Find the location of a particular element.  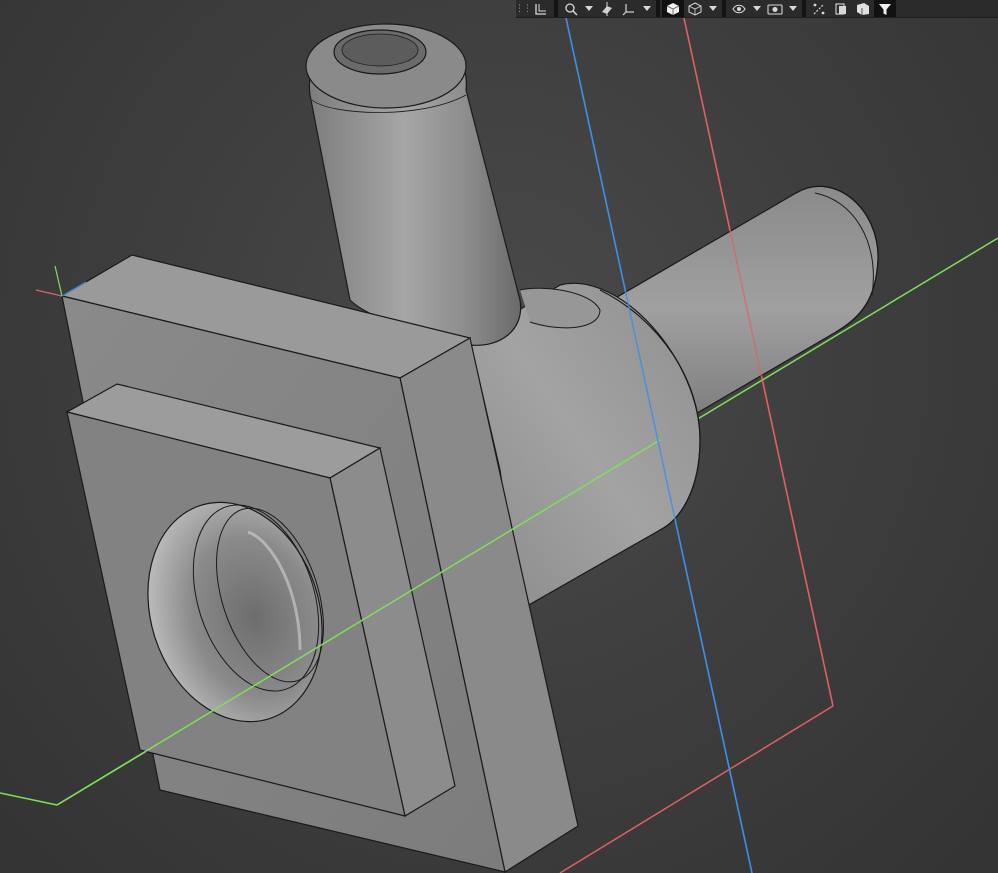

camera-icon is located at coordinates (775, 9).